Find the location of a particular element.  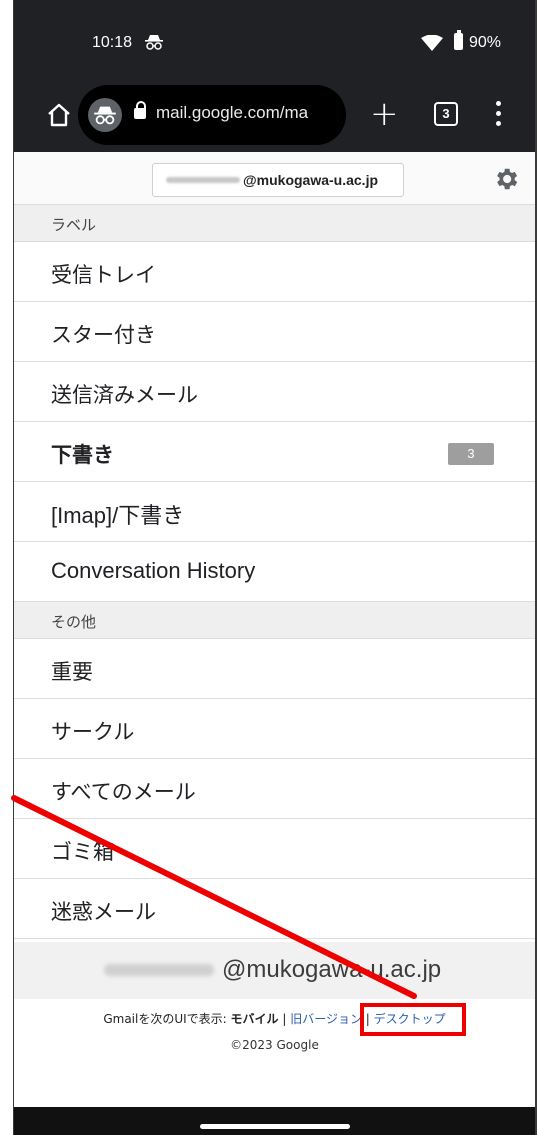

label-item-text: 受信トレイ is located at coordinates (103, 275).